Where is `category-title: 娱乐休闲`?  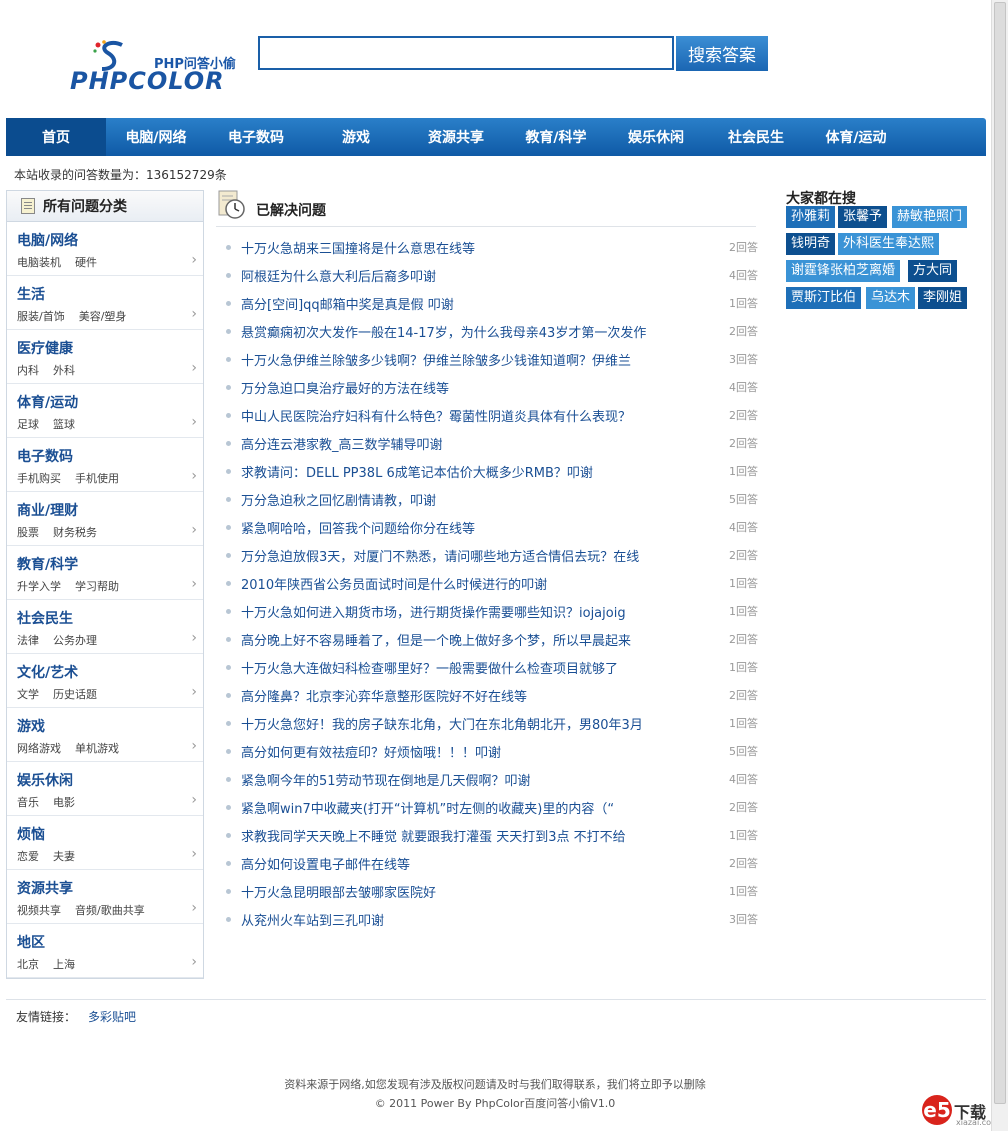
category-title: 娱乐休闲 is located at coordinates (45, 780).